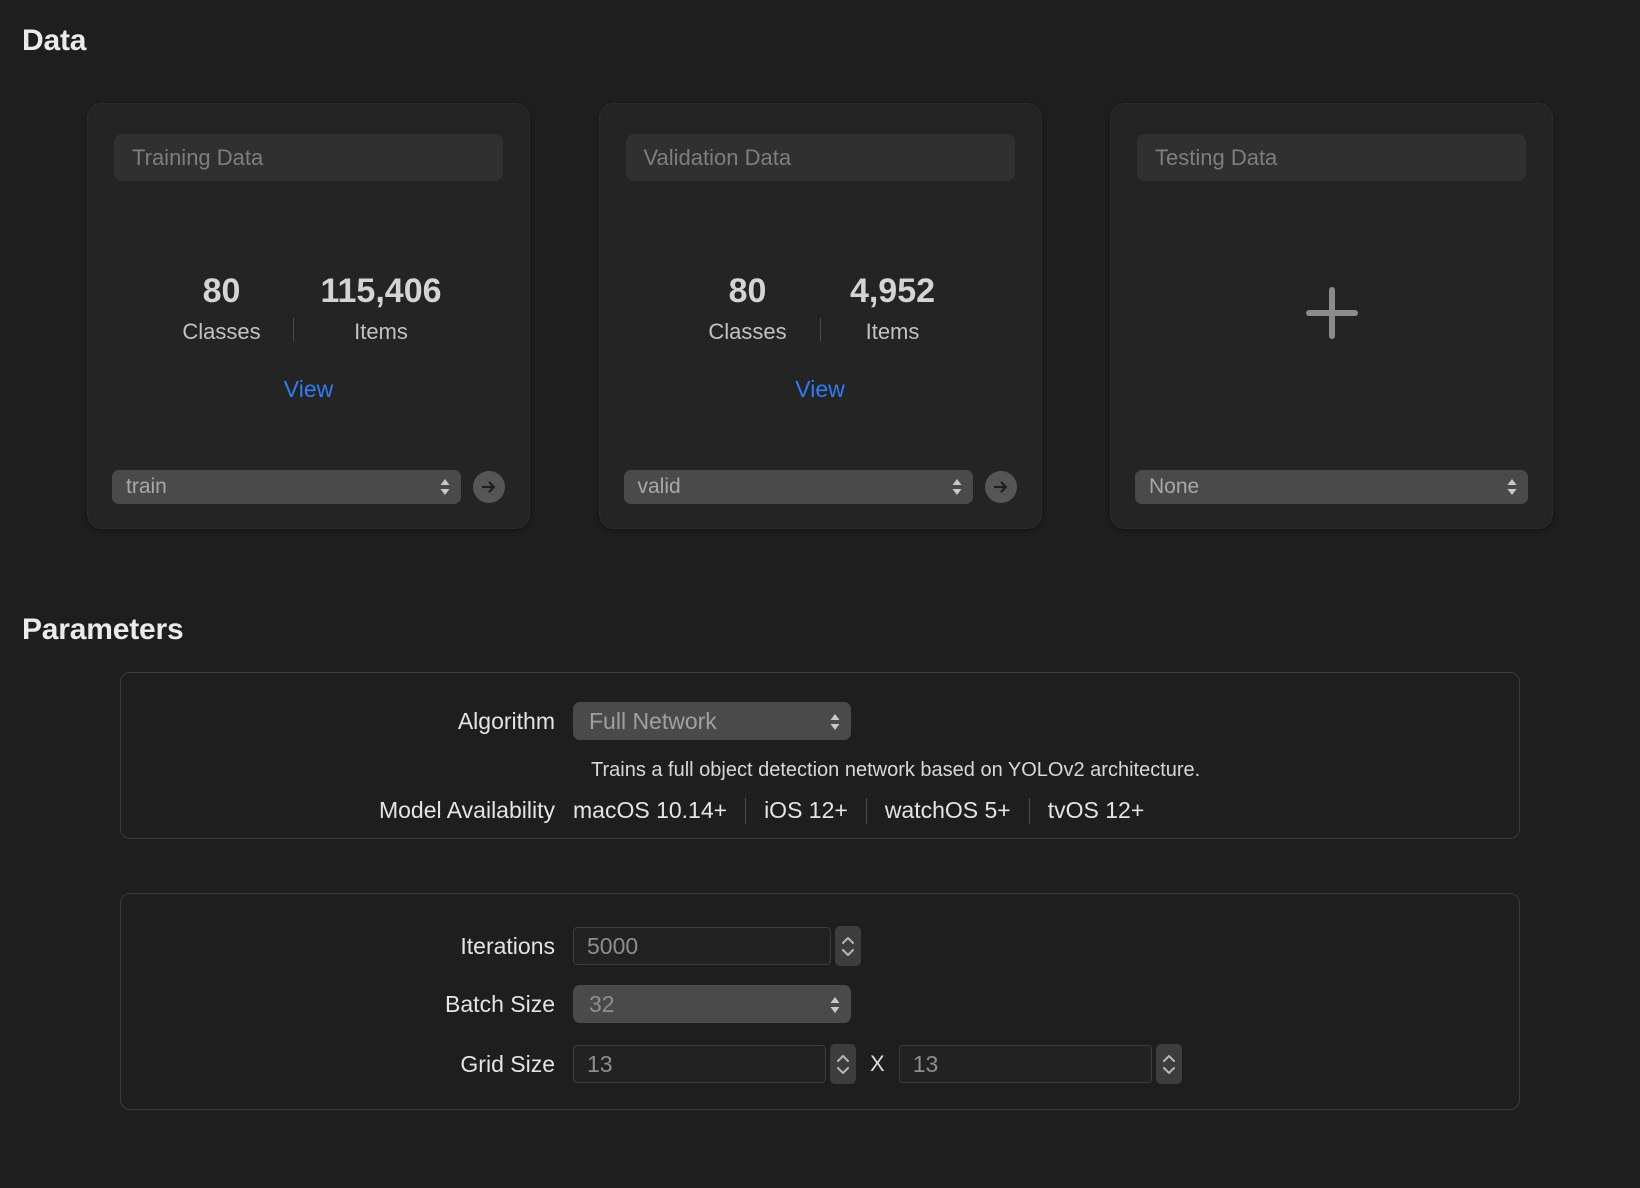 This screenshot has height=1188, width=1640. Describe the element at coordinates (653, 720) in the screenshot. I see `algorithm-value: Full Network` at that location.